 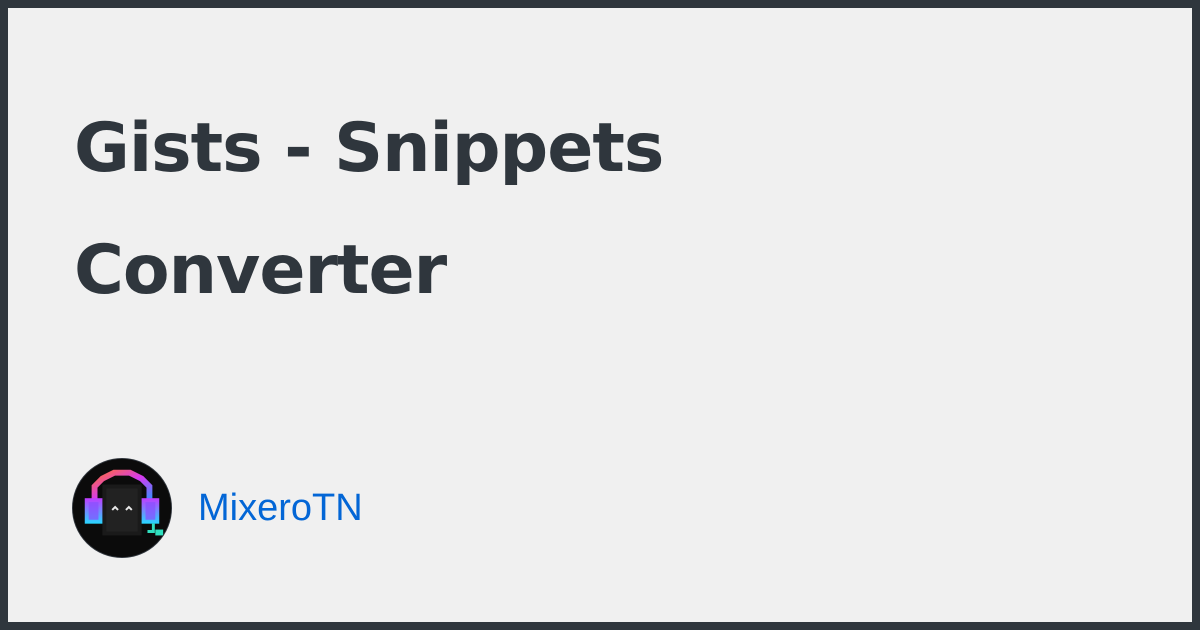 I want to click on headphones-character-icon, so click(x=122, y=508).